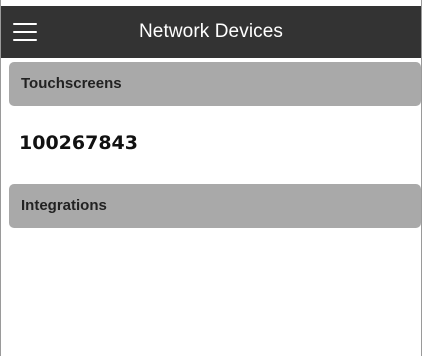 The width and height of the screenshot is (422, 356). What do you see at coordinates (64, 205) in the screenshot?
I see `section-label-integrations: Integrations` at bounding box center [64, 205].